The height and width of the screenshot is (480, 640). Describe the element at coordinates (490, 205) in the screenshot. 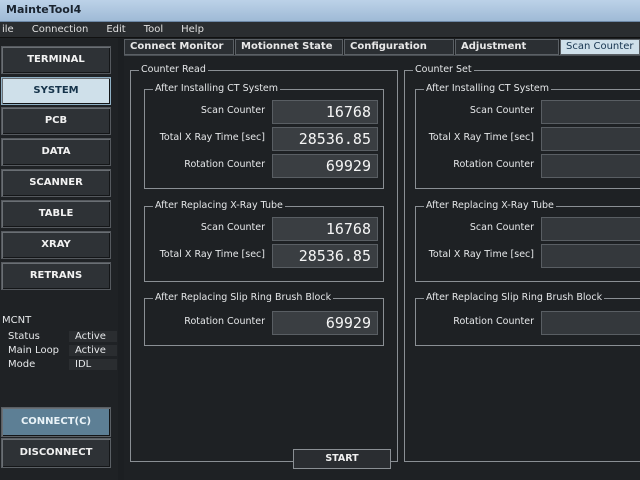

I see `set-xray-tube-title: After Replacing X-Ray Tube` at that location.